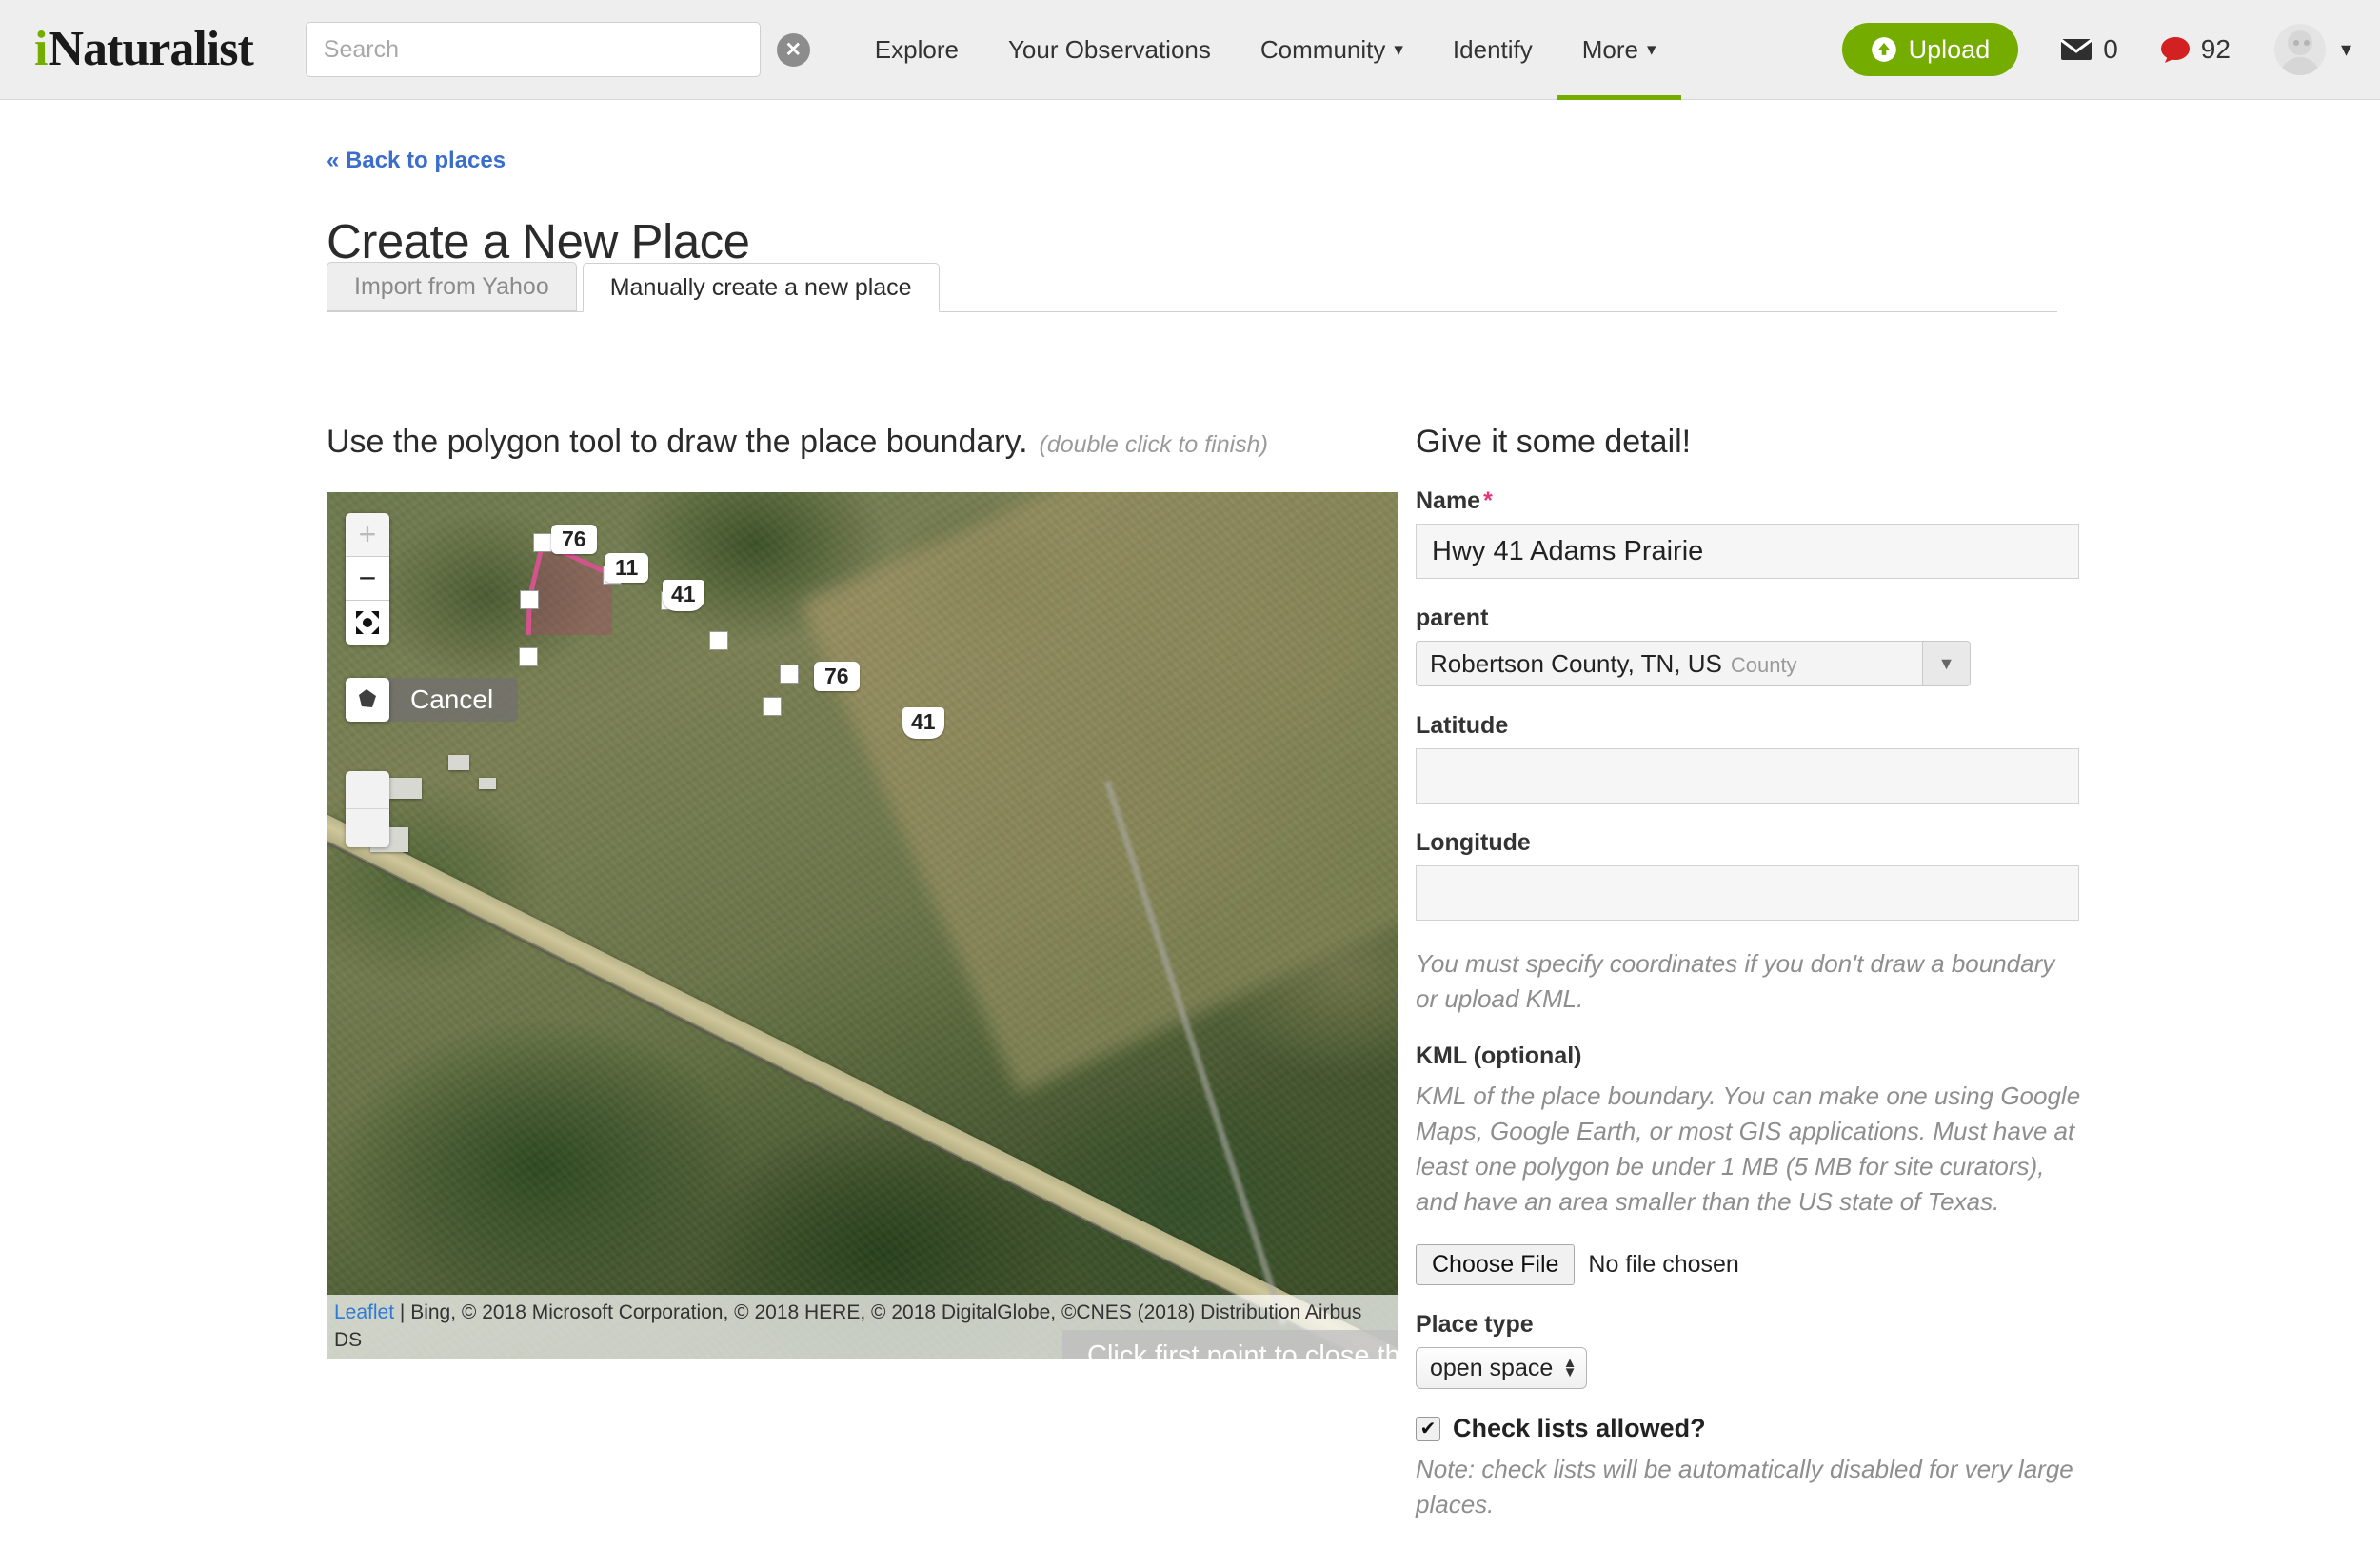 Image resolution: width=2380 pixels, height=1548 pixels. I want to click on polygon-tool-icon, so click(367, 698).